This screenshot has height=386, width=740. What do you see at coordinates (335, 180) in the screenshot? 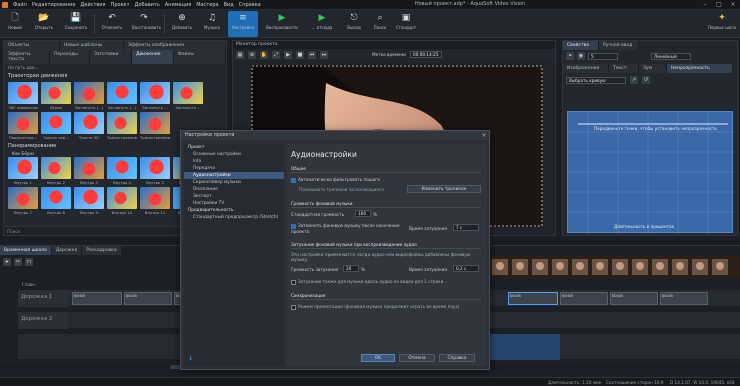
I see `auto-filter-checkbox-row: Автоматически фильтровать пошаге` at bounding box center [335, 180].